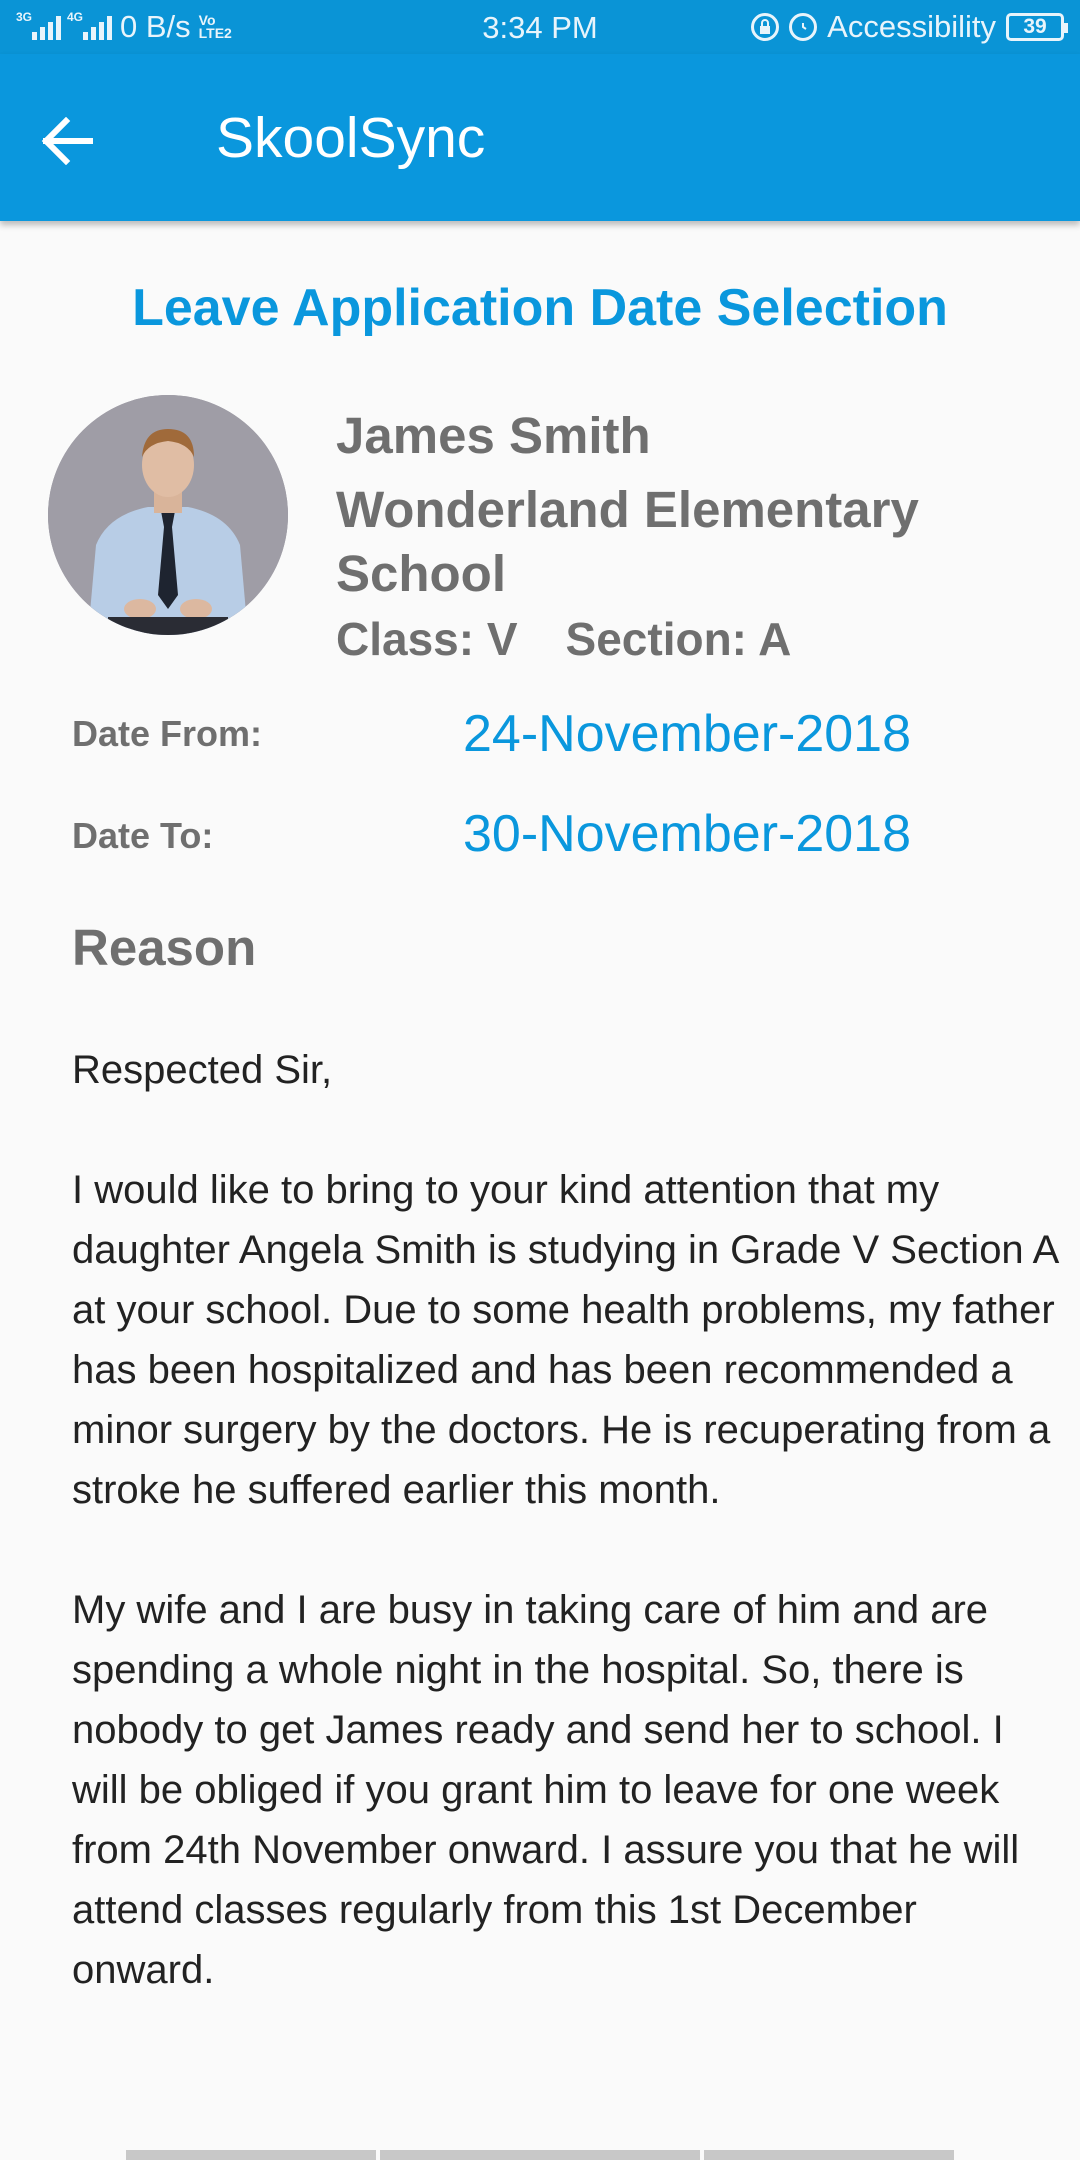 The height and width of the screenshot is (2160, 1080). What do you see at coordinates (540, 308) in the screenshot?
I see `page-title: Leave Application Date Selection` at bounding box center [540, 308].